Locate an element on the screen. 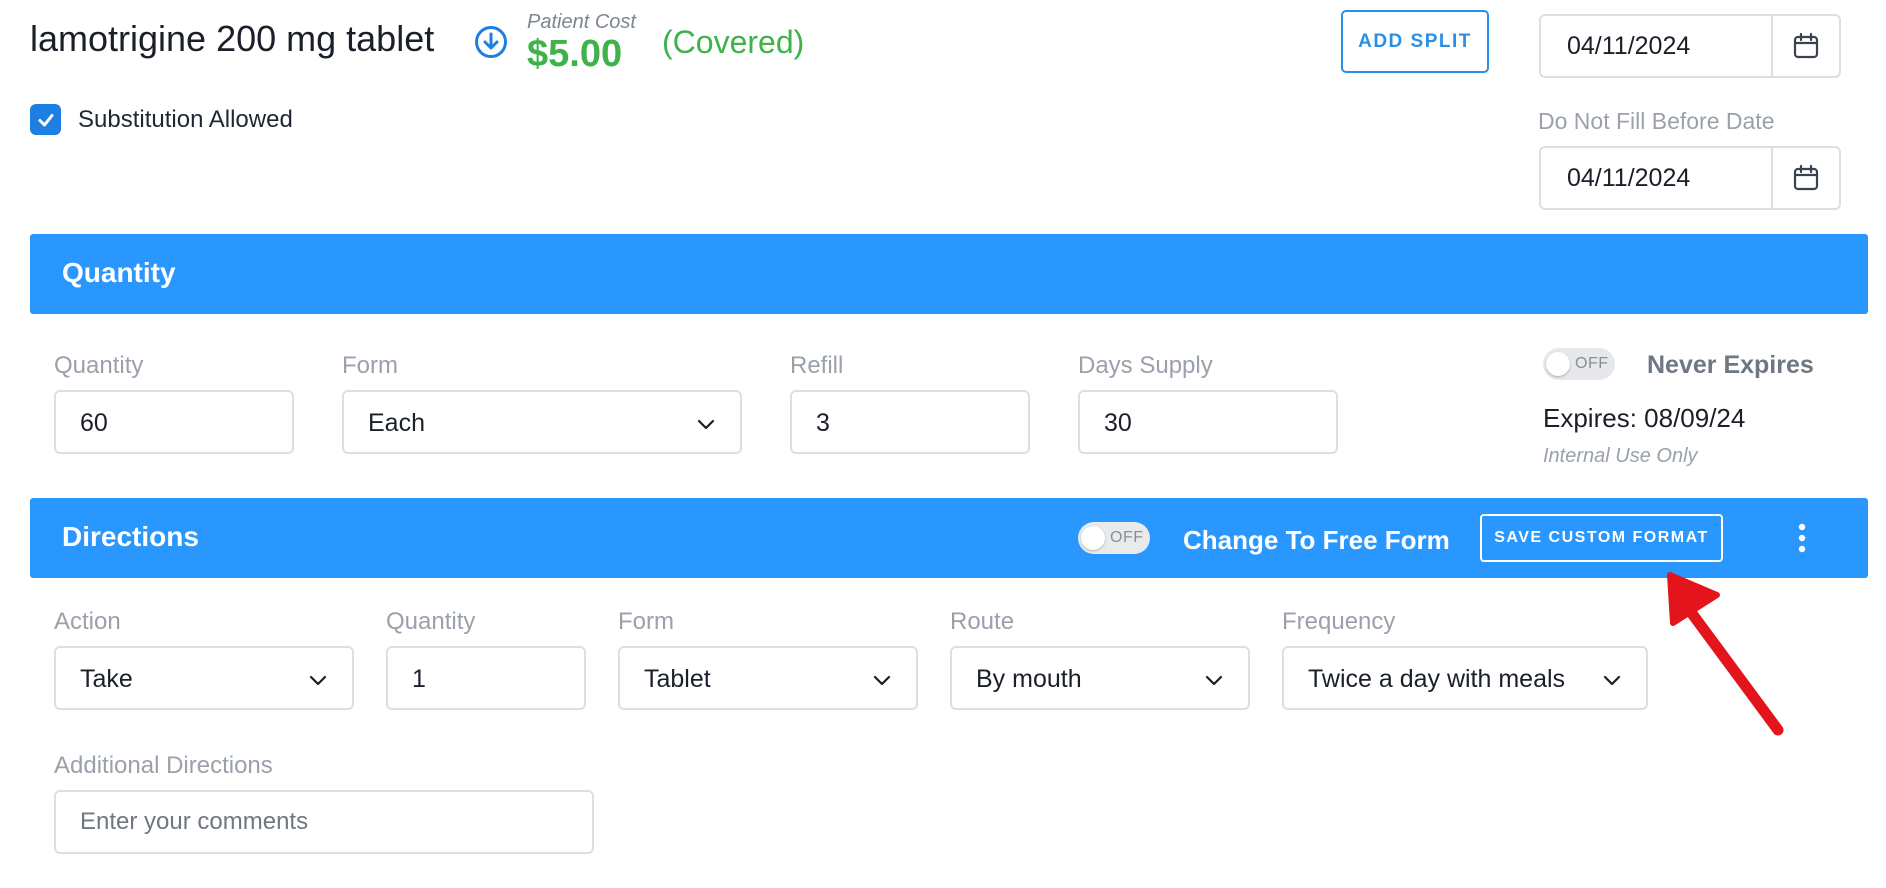 This screenshot has height=888, width=1886. quantity-section-title: Quantity is located at coordinates (119, 272).